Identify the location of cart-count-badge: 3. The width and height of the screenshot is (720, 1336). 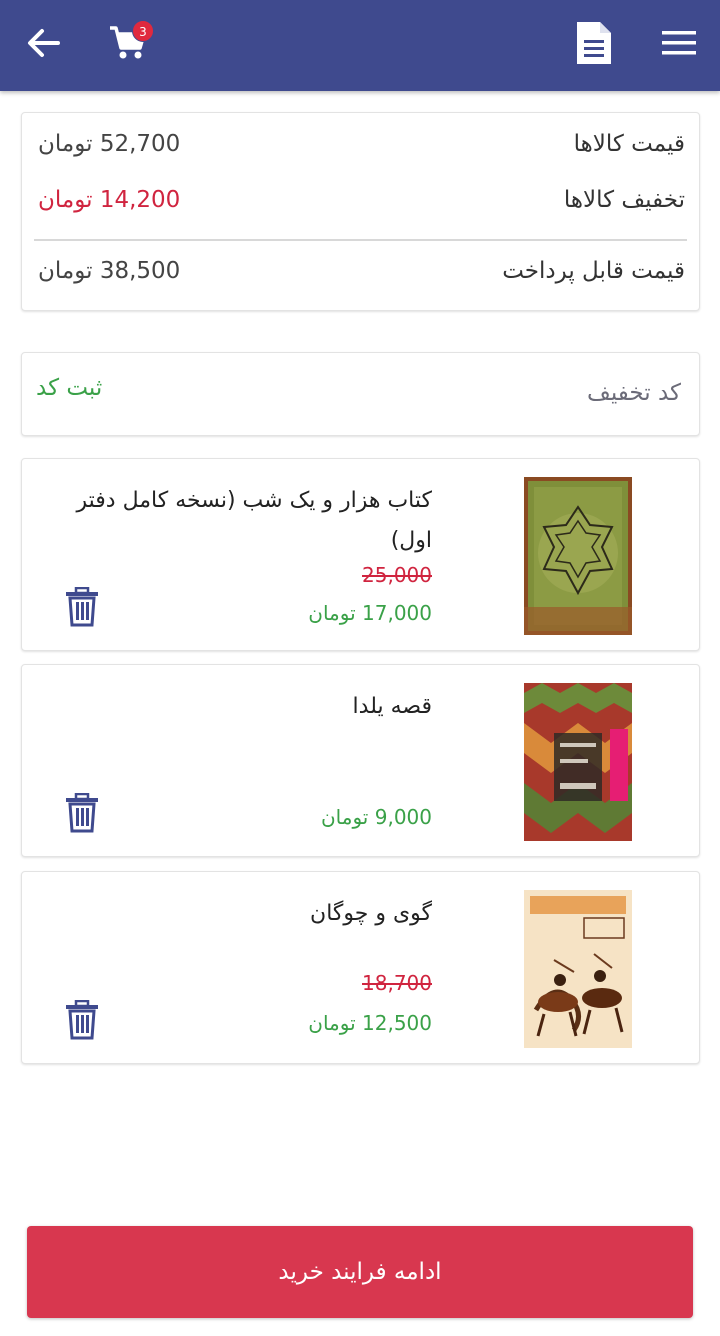
(143, 31).